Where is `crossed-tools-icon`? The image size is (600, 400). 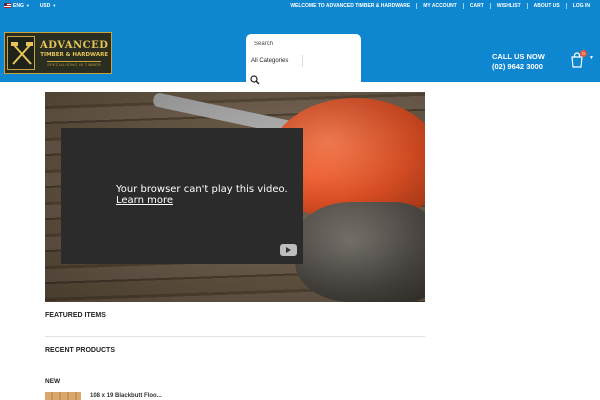 crossed-tools-icon is located at coordinates (22, 53).